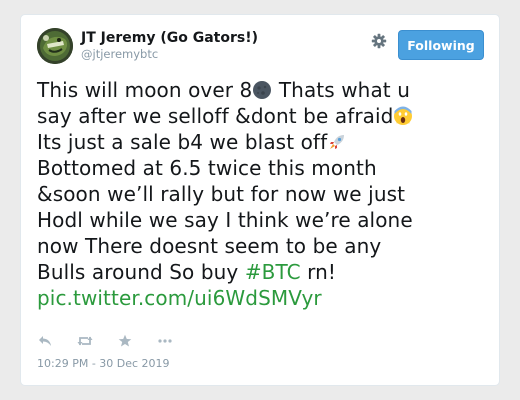  Describe the element at coordinates (141, 272) in the screenshot. I see `tweet-text-segment: Bulls around So buy` at that location.